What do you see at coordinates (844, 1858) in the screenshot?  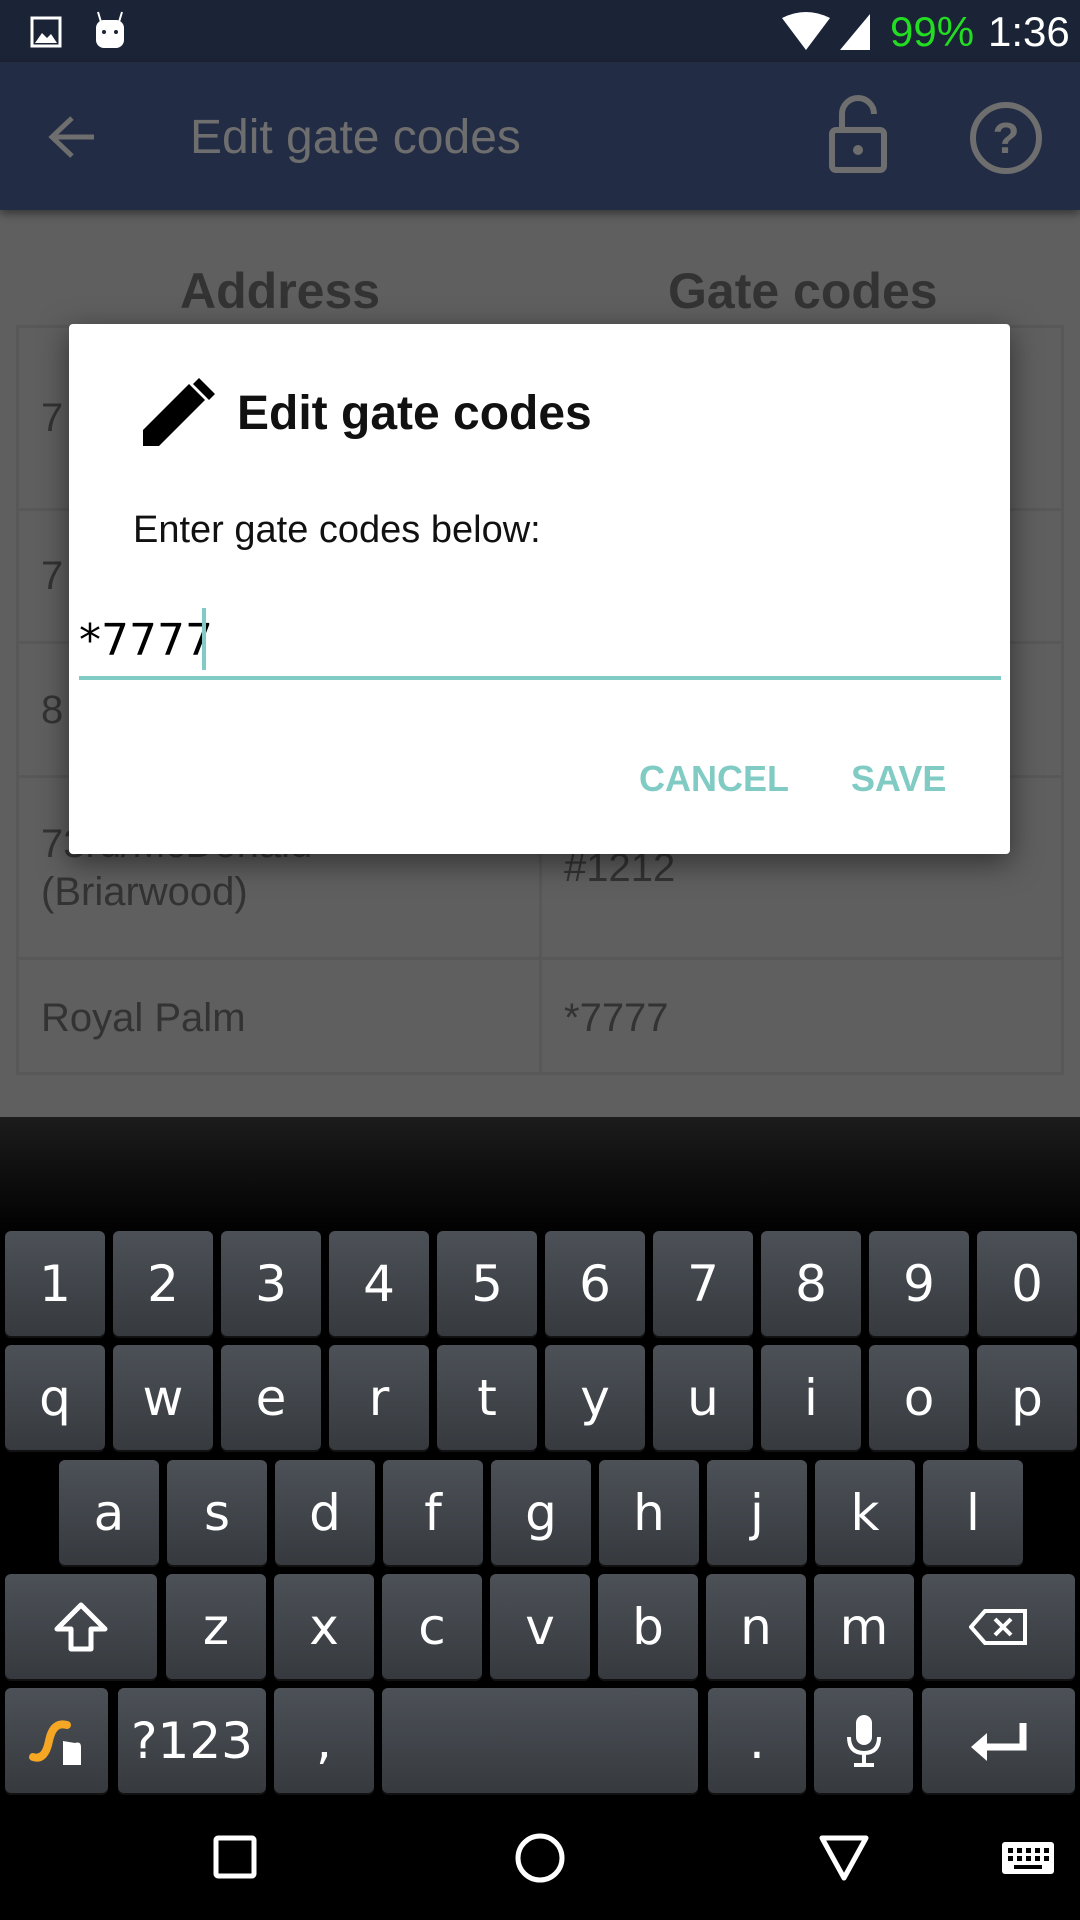 I see `back-icon` at bounding box center [844, 1858].